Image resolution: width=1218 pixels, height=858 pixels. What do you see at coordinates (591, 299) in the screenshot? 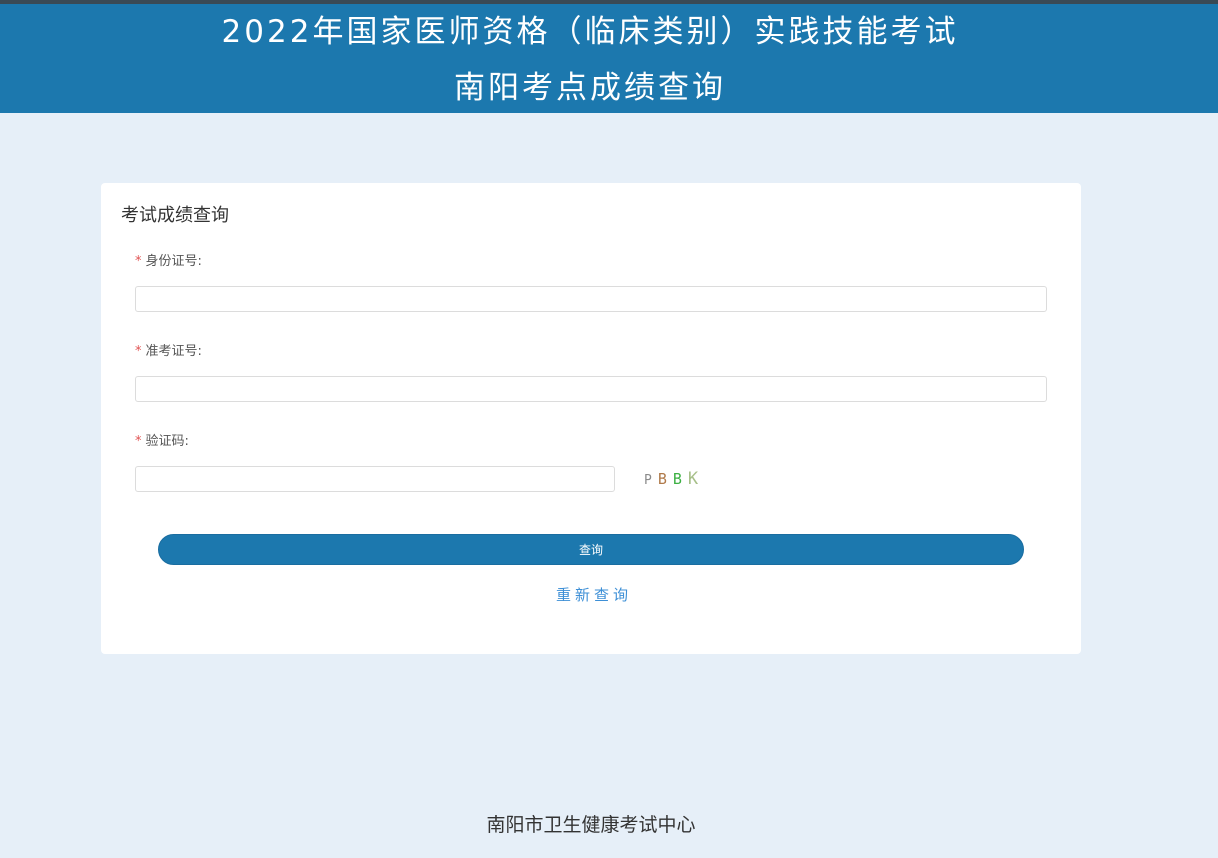
I see `id-number-input` at bounding box center [591, 299].